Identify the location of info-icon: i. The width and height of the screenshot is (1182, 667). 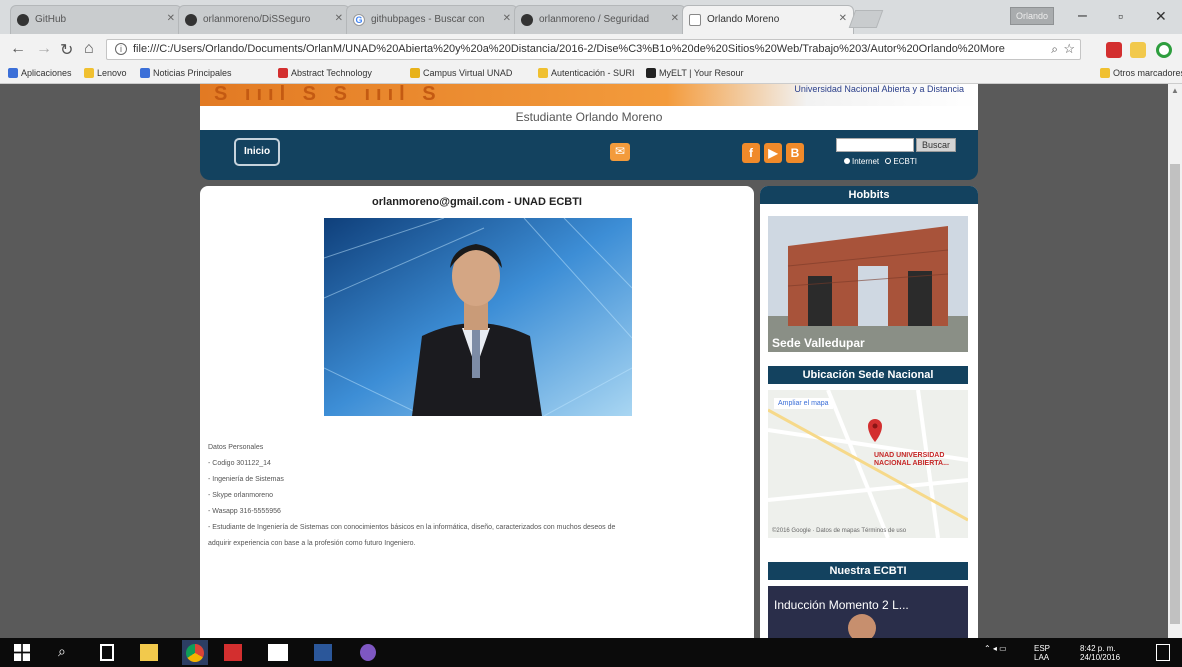
(121, 49).